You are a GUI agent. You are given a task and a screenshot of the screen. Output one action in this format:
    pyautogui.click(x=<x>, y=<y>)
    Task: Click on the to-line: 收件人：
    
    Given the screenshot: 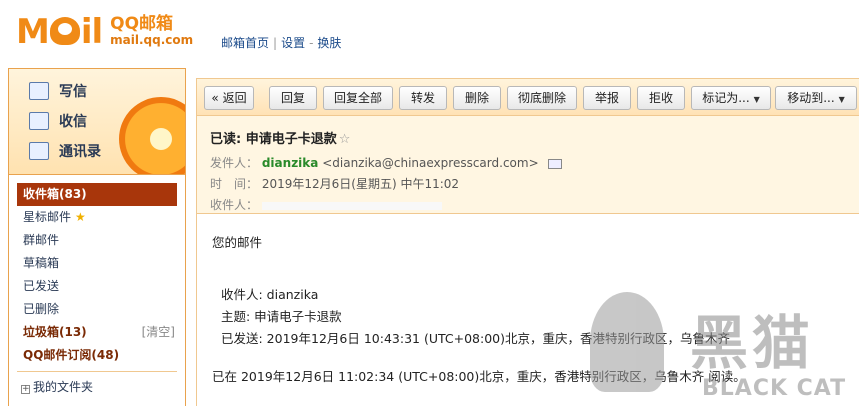 What is the action you would take?
    pyautogui.click(x=326, y=204)
    